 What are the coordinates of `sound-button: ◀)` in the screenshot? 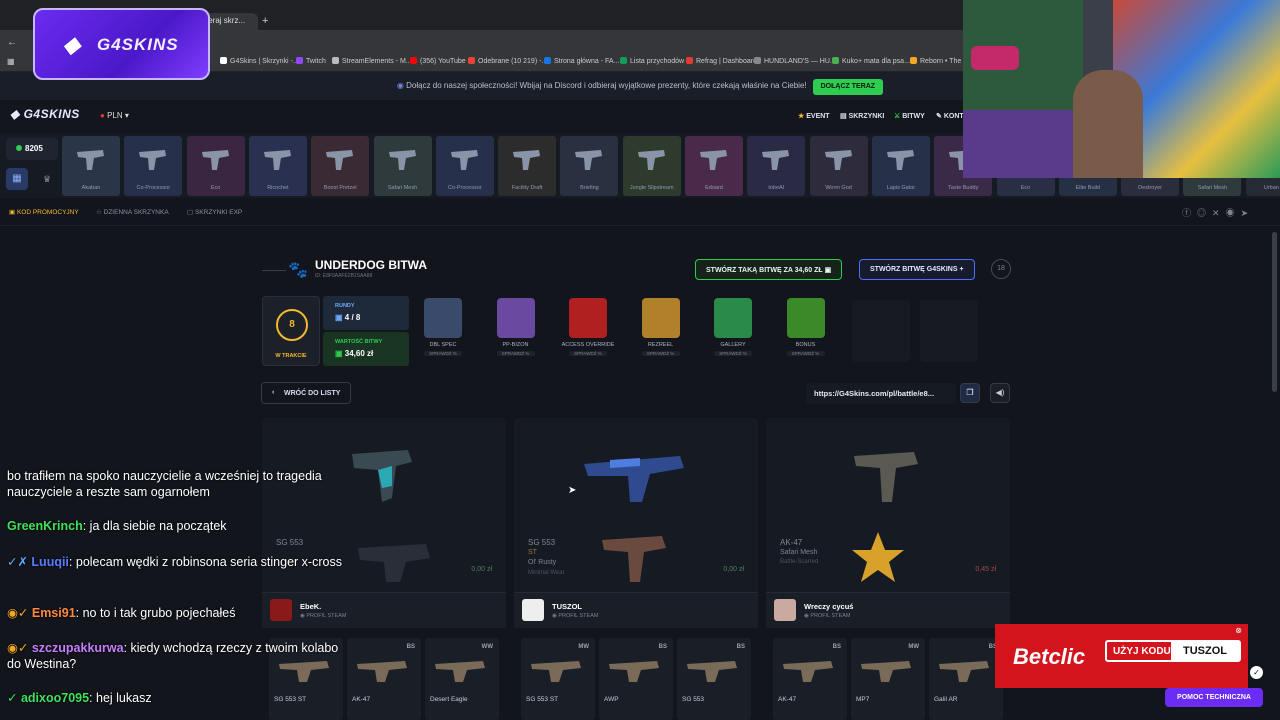 It's located at (1000, 393).